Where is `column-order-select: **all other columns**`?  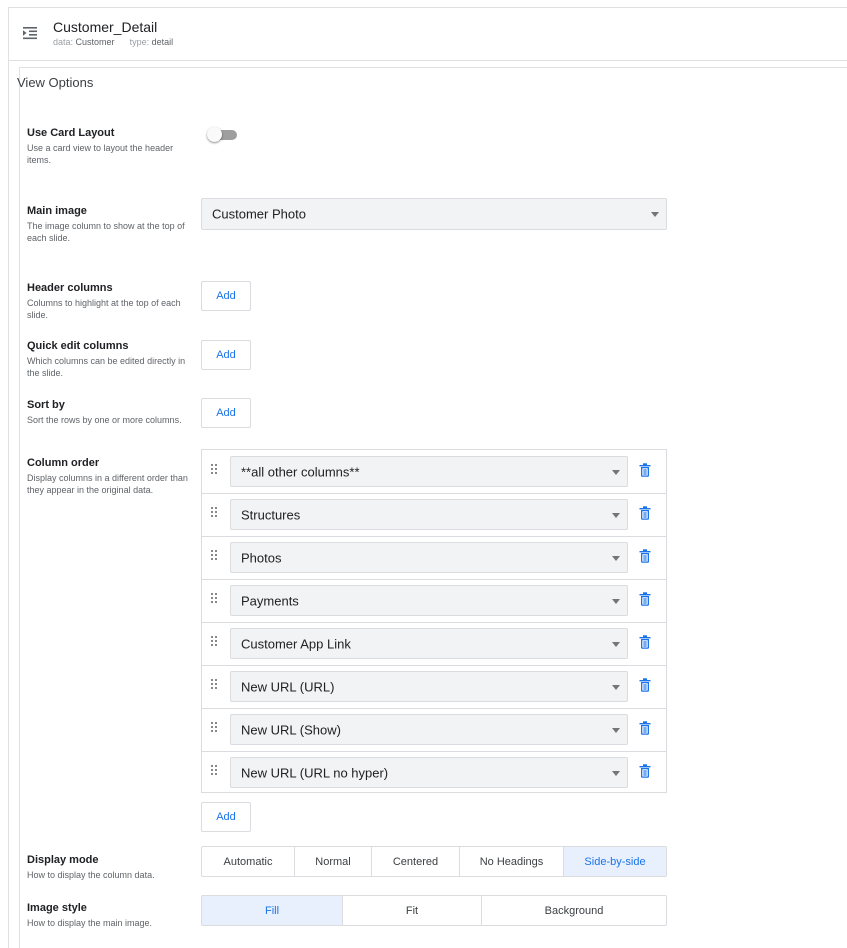
column-order-select: **all other columns** is located at coordinates (429, 471).